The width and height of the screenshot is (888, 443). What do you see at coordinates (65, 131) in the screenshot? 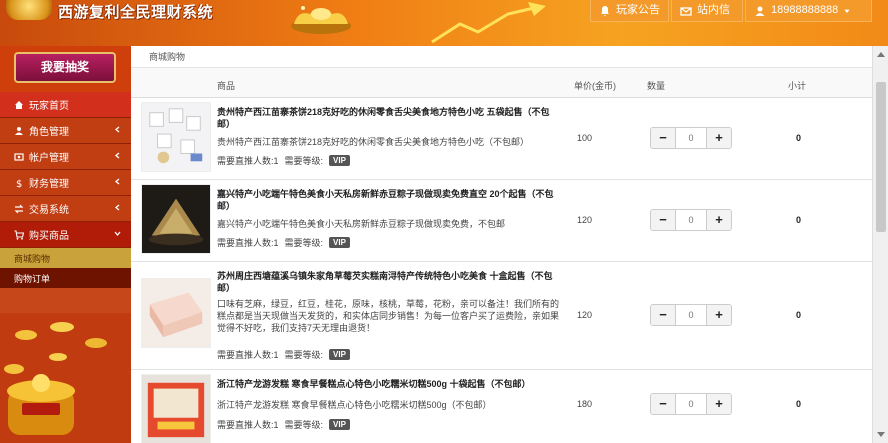
I see `sidebar-item-roles: 角色管理` at bounding box center [65, 131].